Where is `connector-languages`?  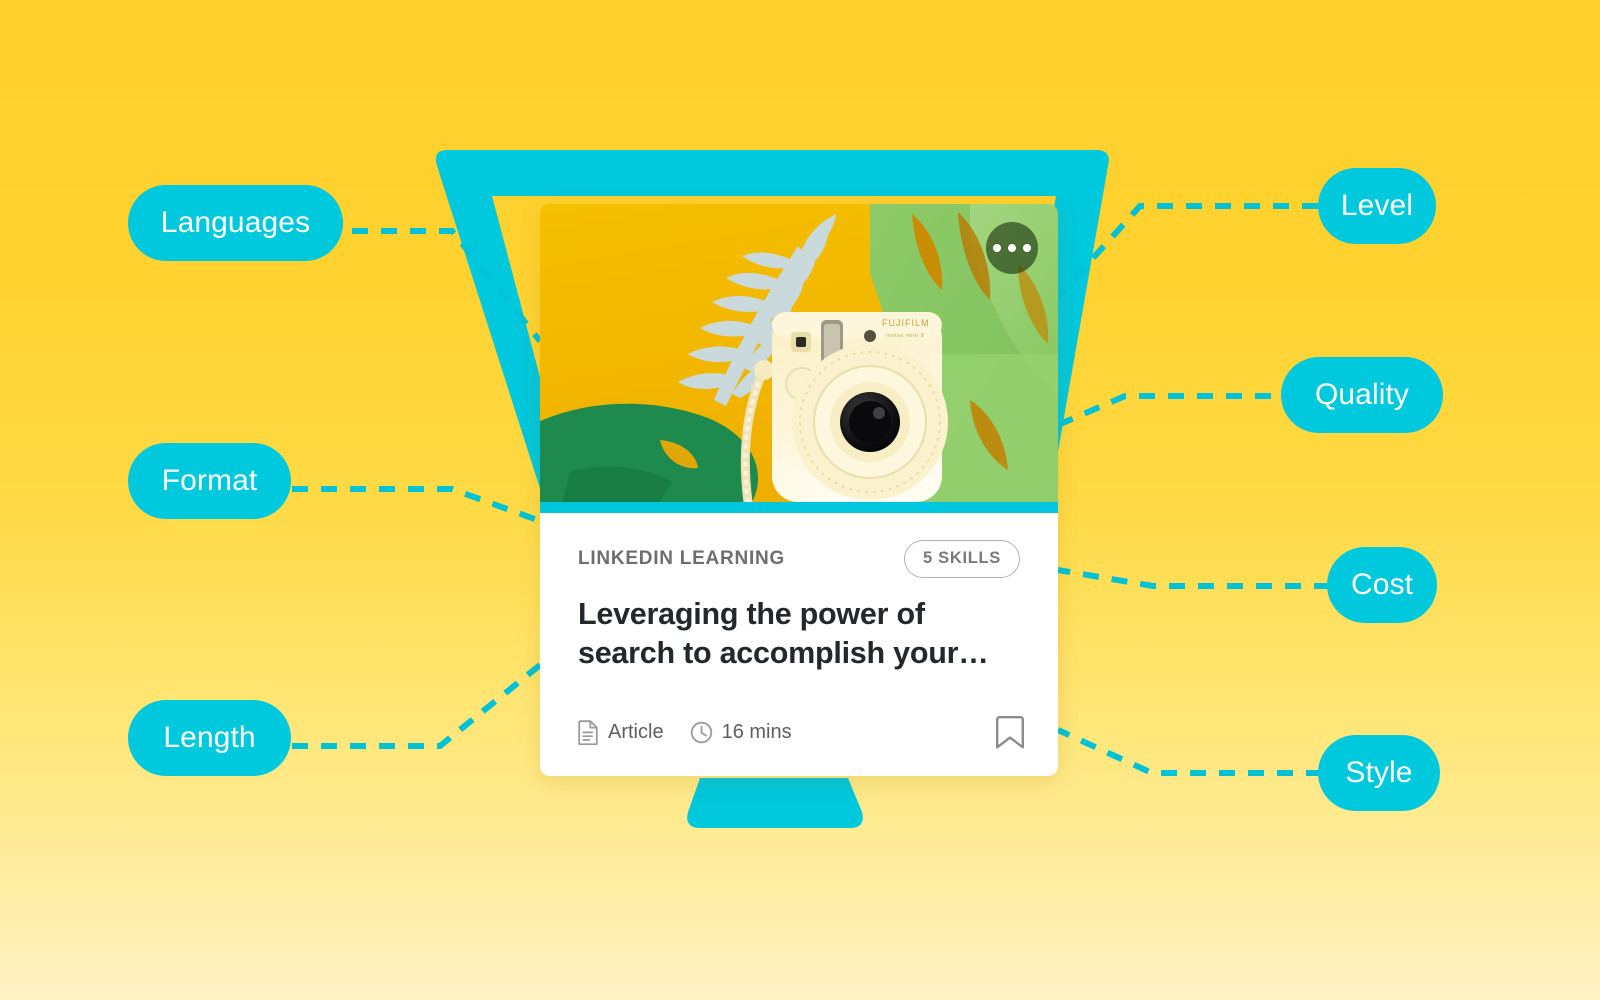 connector-languages is located at coordinates (447, 285).